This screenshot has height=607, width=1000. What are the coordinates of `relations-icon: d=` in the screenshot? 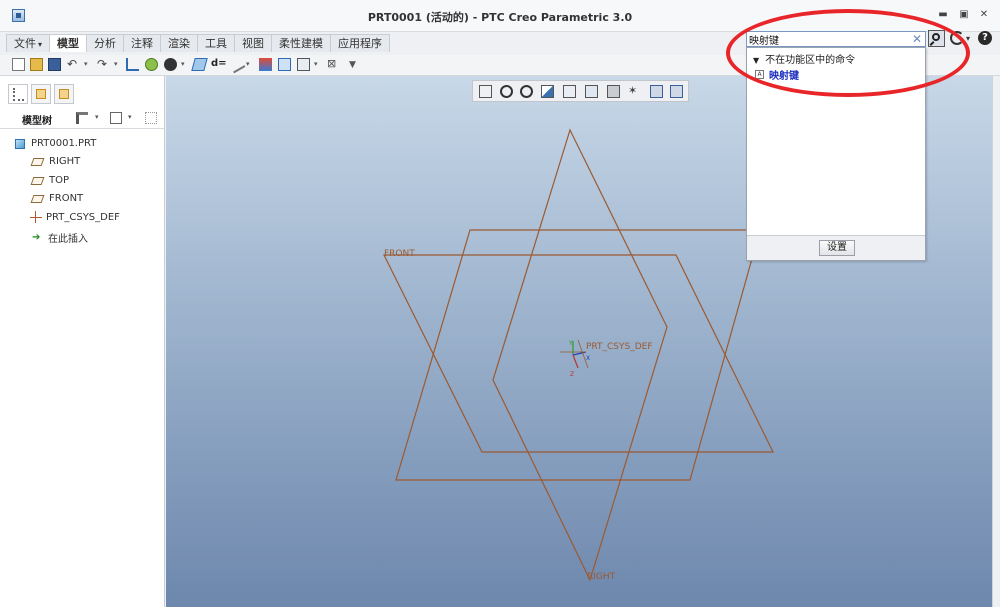 It's located at (219, 64).